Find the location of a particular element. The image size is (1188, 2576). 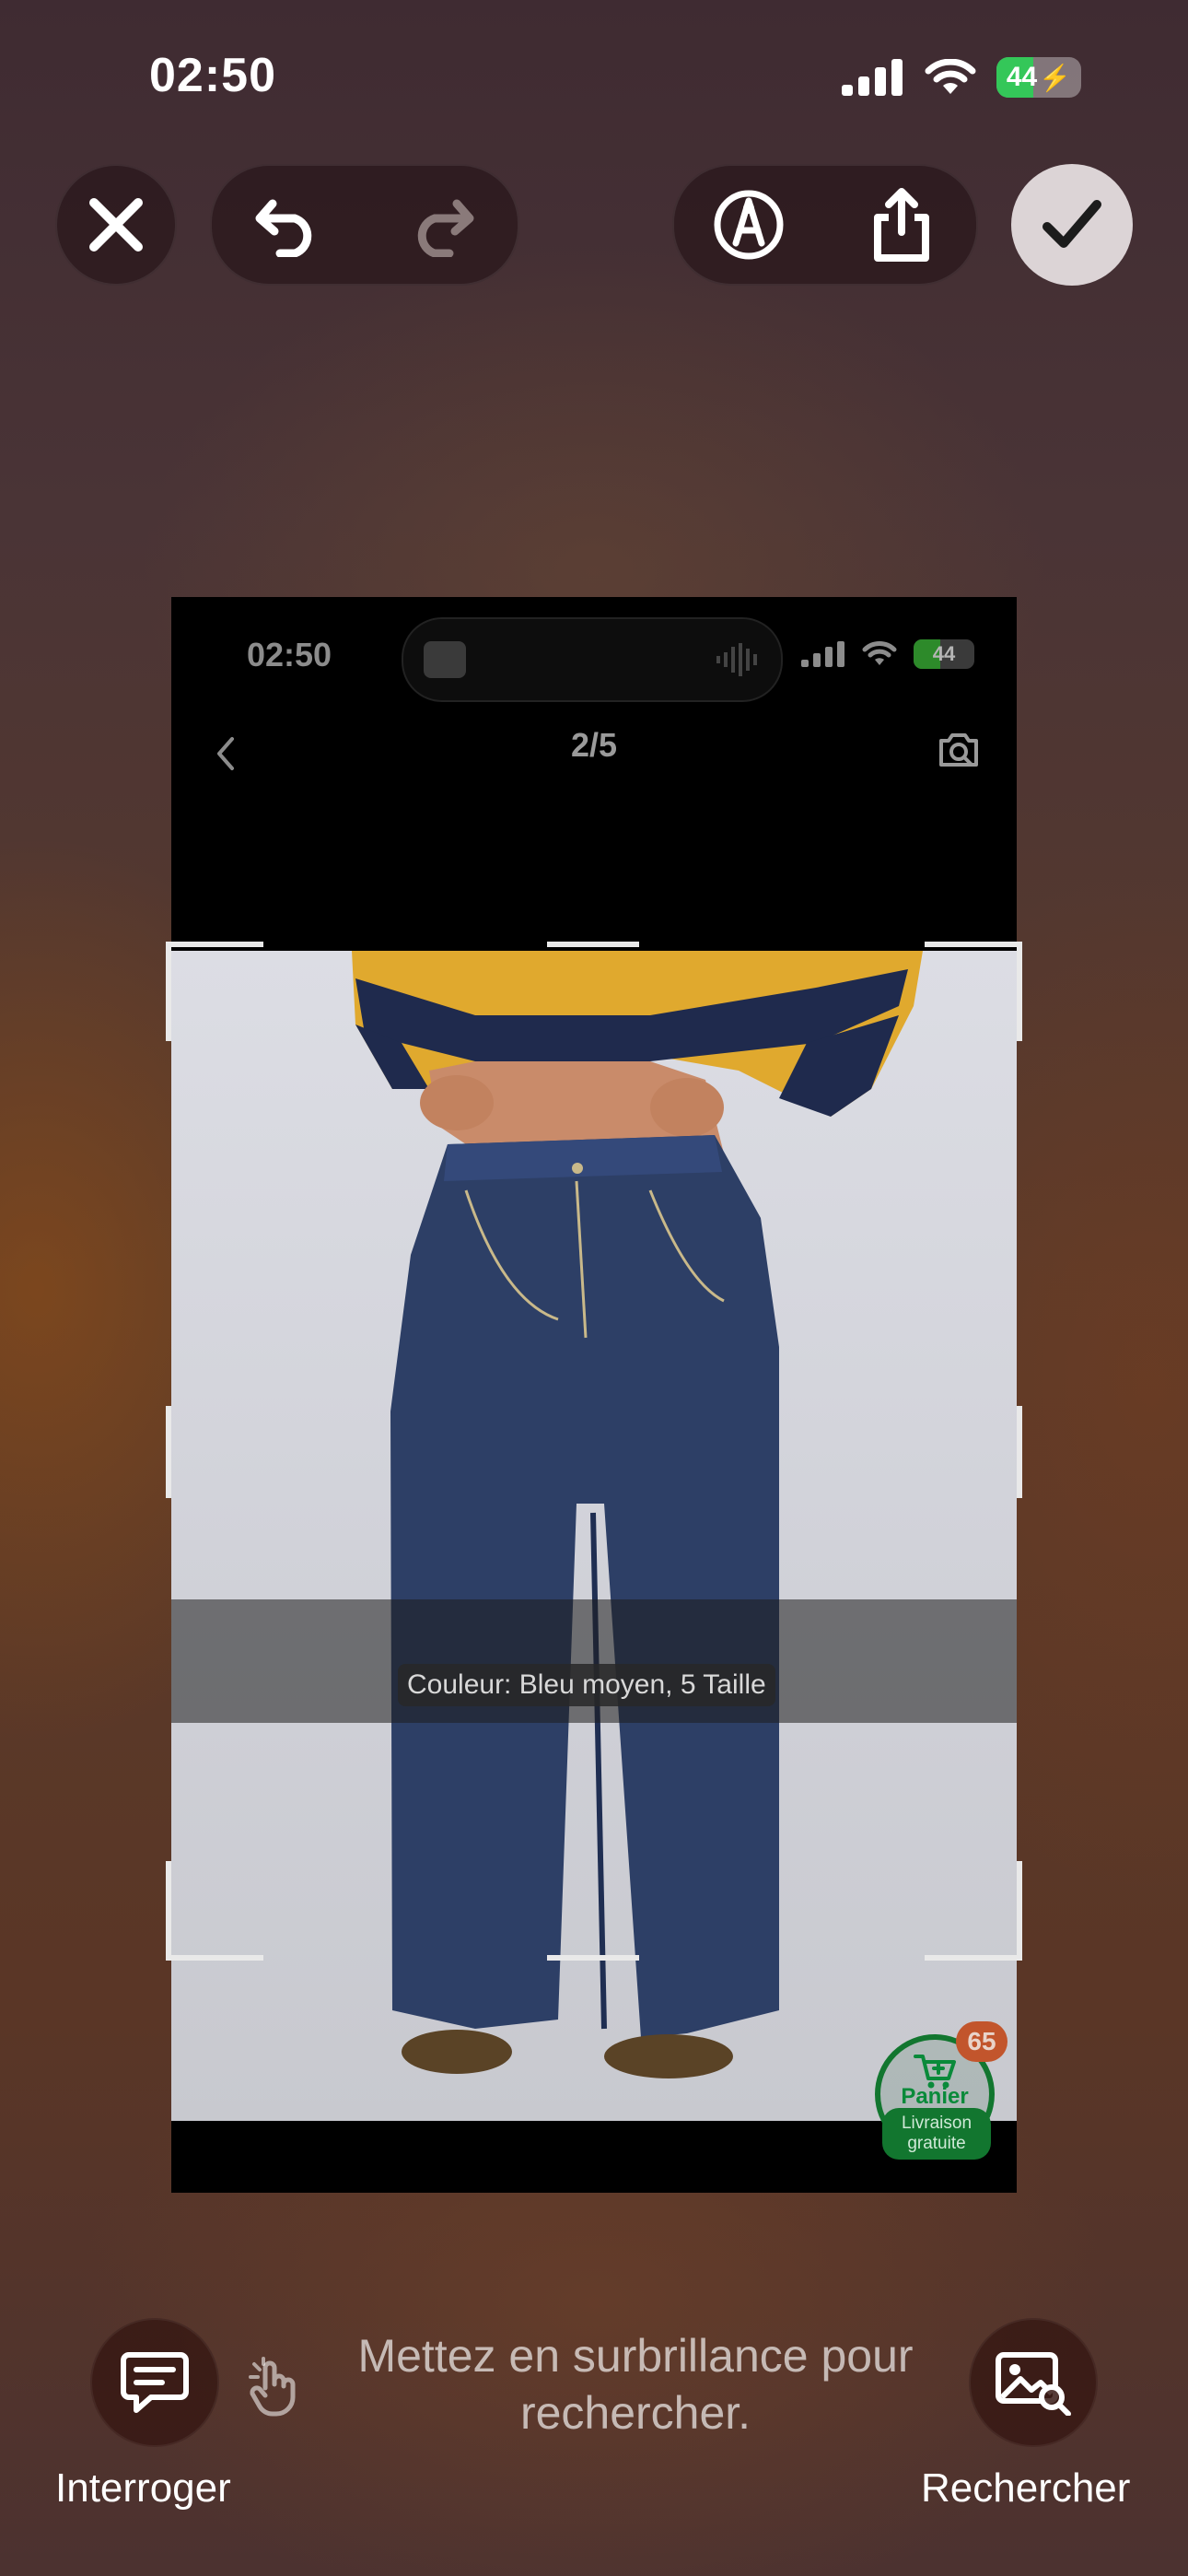

battery-level: 44 is located at coordinates (1022, 77).